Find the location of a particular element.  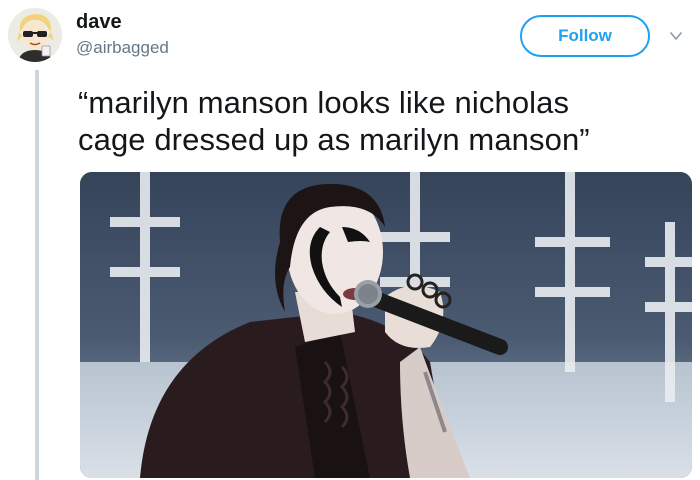

follow-button: Follow is located at coordinates (585, 36).